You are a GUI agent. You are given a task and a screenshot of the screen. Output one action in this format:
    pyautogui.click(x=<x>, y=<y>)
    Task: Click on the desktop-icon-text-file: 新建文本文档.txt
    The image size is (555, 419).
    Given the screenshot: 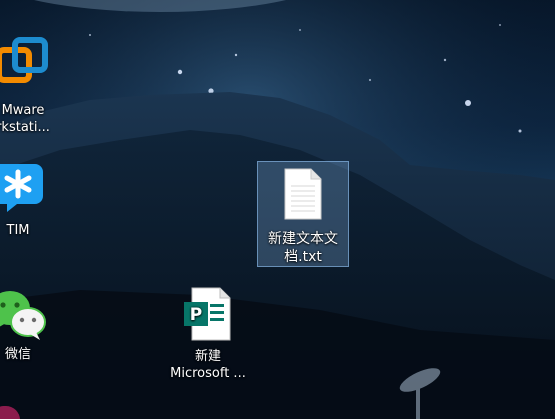 What is the action you would take?
    pyautogui.click(x=303, y=214)
    